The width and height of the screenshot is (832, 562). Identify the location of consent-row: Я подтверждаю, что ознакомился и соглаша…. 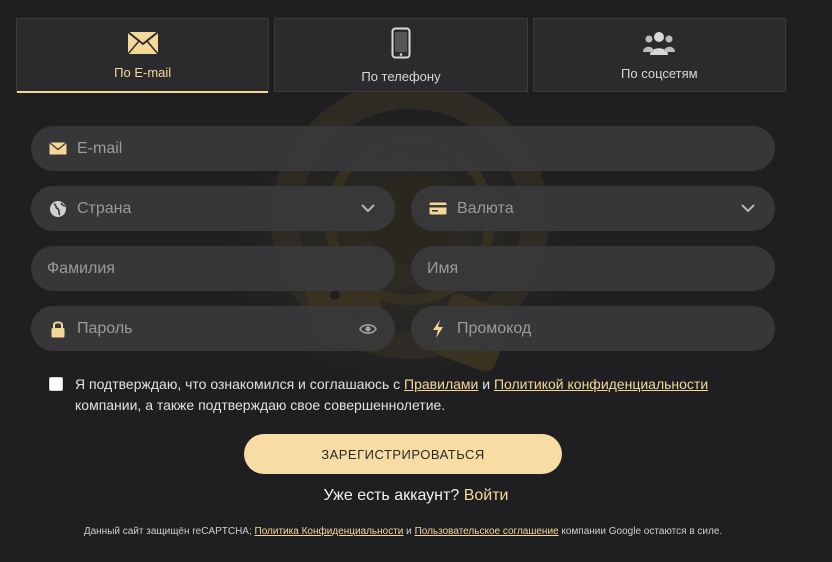
(399, 395).